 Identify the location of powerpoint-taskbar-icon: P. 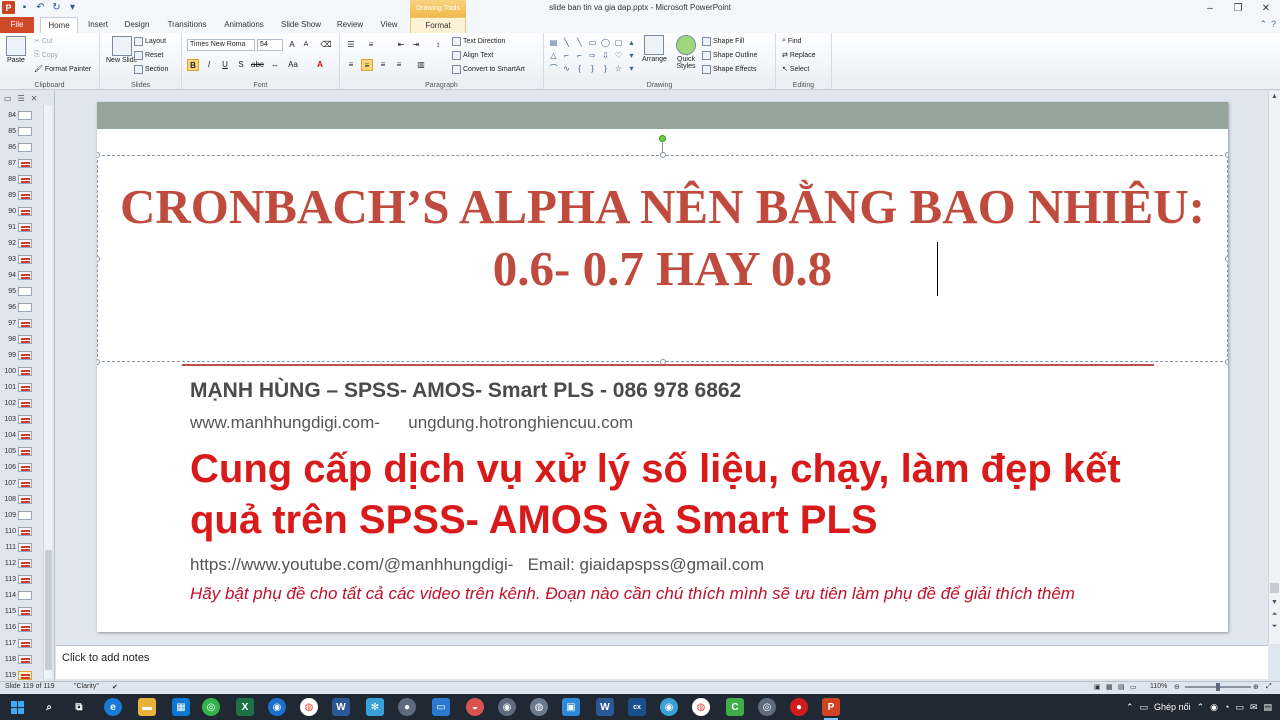
(831, 709).